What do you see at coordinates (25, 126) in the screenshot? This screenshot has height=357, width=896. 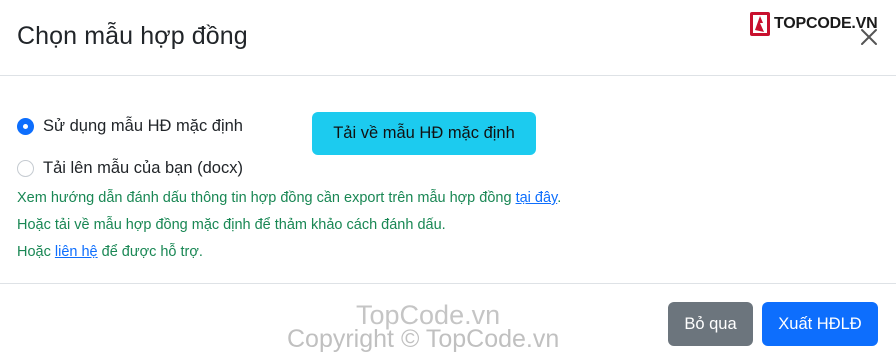 I see `radio-default-template` at bounding box center [25, 126].